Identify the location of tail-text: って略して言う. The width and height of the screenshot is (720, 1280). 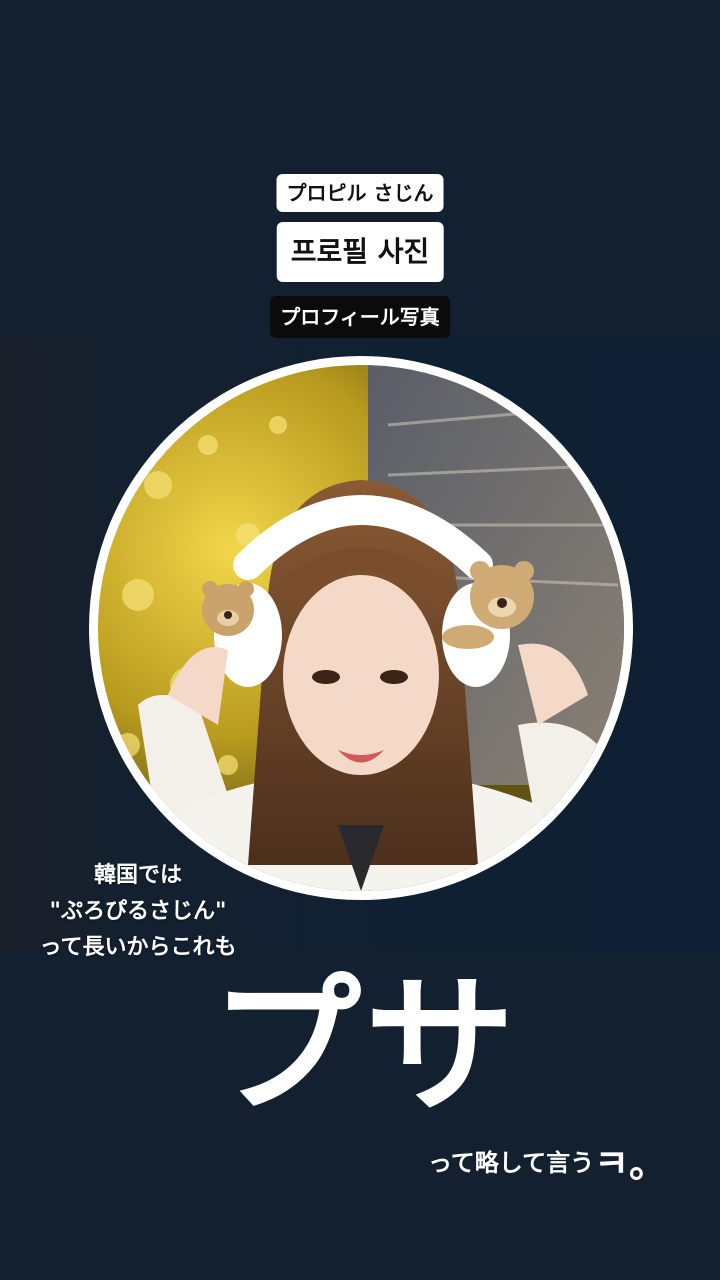
(511, 1163).